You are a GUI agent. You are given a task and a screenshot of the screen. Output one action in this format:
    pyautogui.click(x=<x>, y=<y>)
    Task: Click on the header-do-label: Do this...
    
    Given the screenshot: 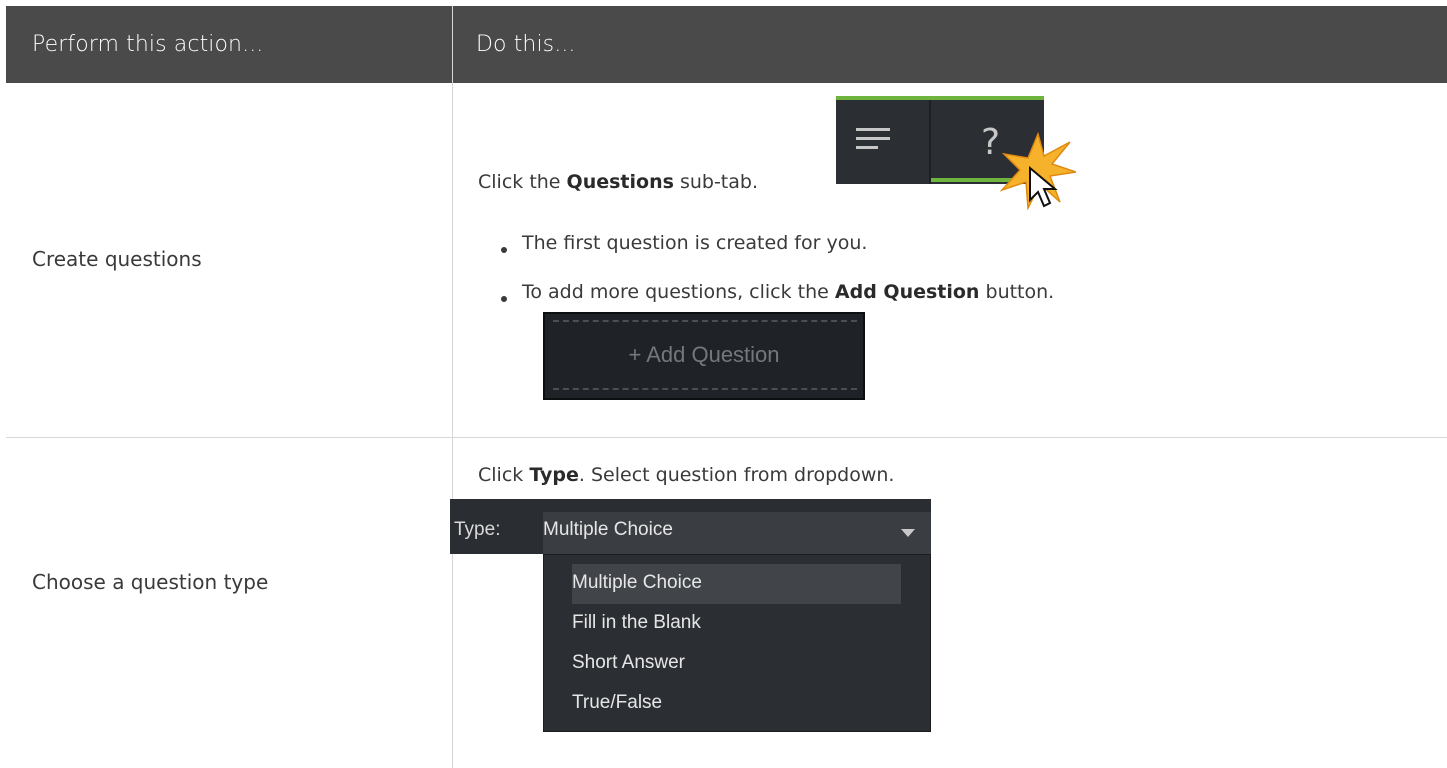 What is the action you would take?
    pyautogui.click(x=526, y=44)
    